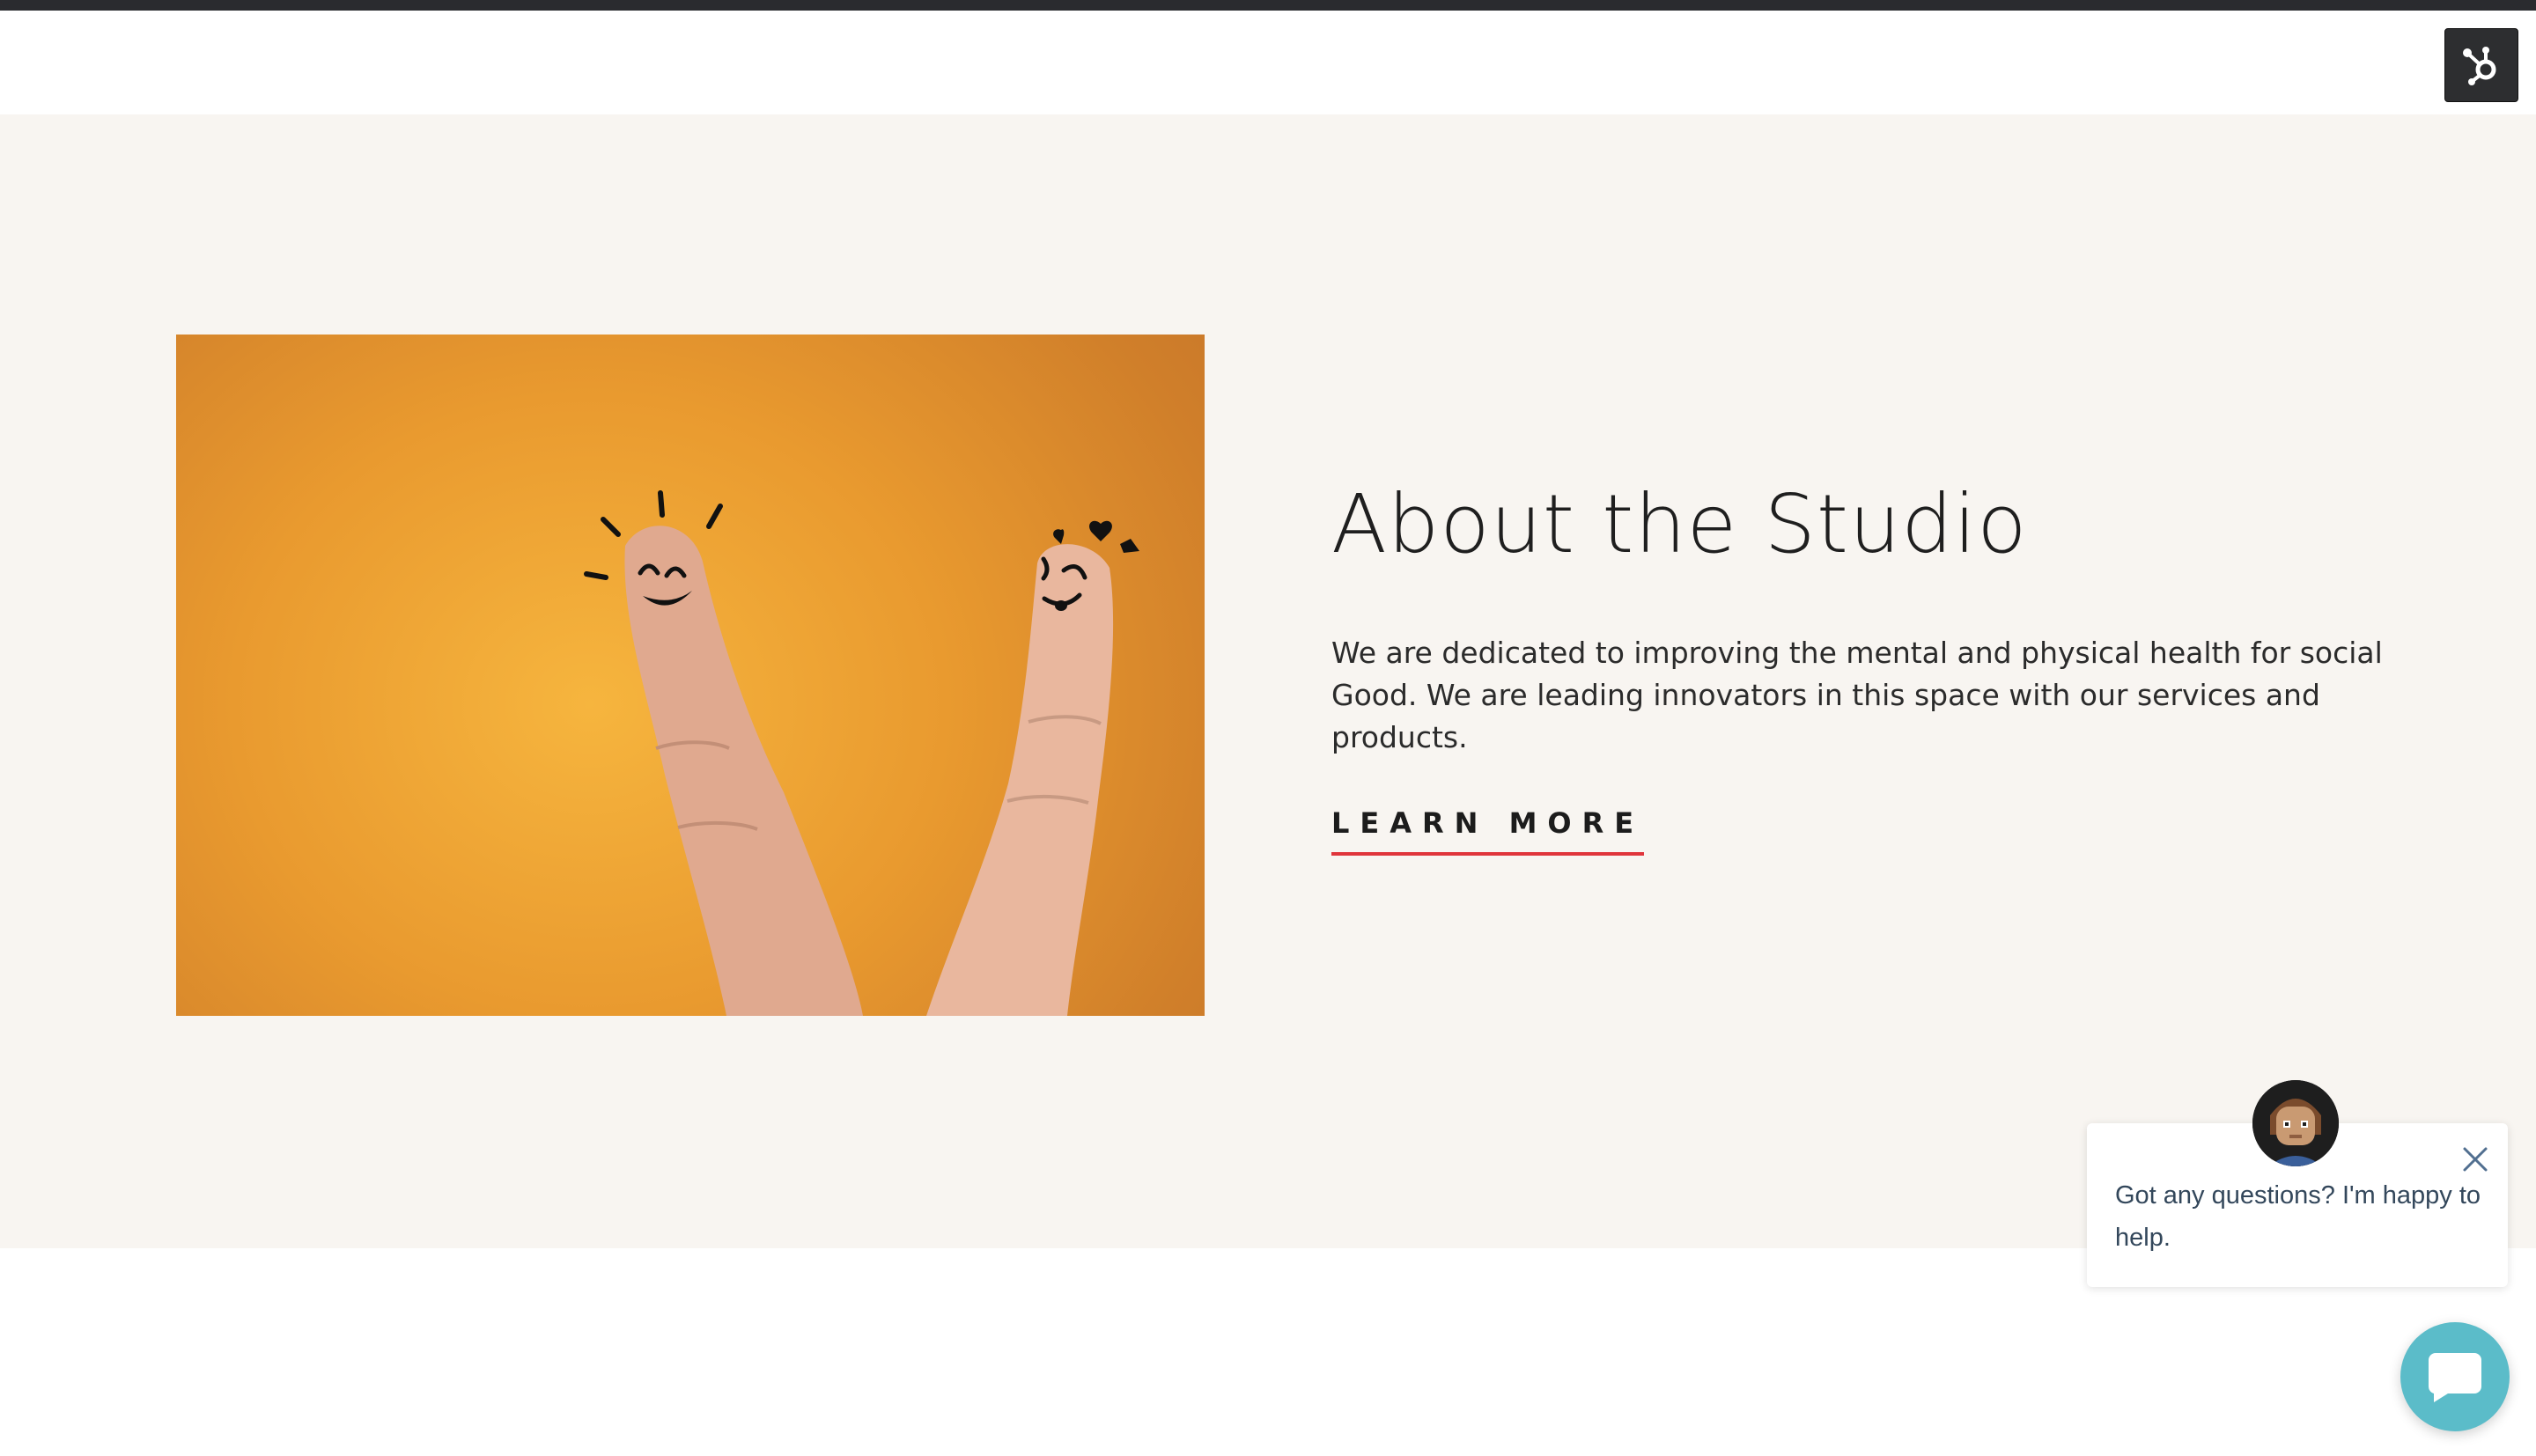 The image size is (2536, 1456). I want to click on learn-more-link: LEARN MORE, so click(1488, 831).